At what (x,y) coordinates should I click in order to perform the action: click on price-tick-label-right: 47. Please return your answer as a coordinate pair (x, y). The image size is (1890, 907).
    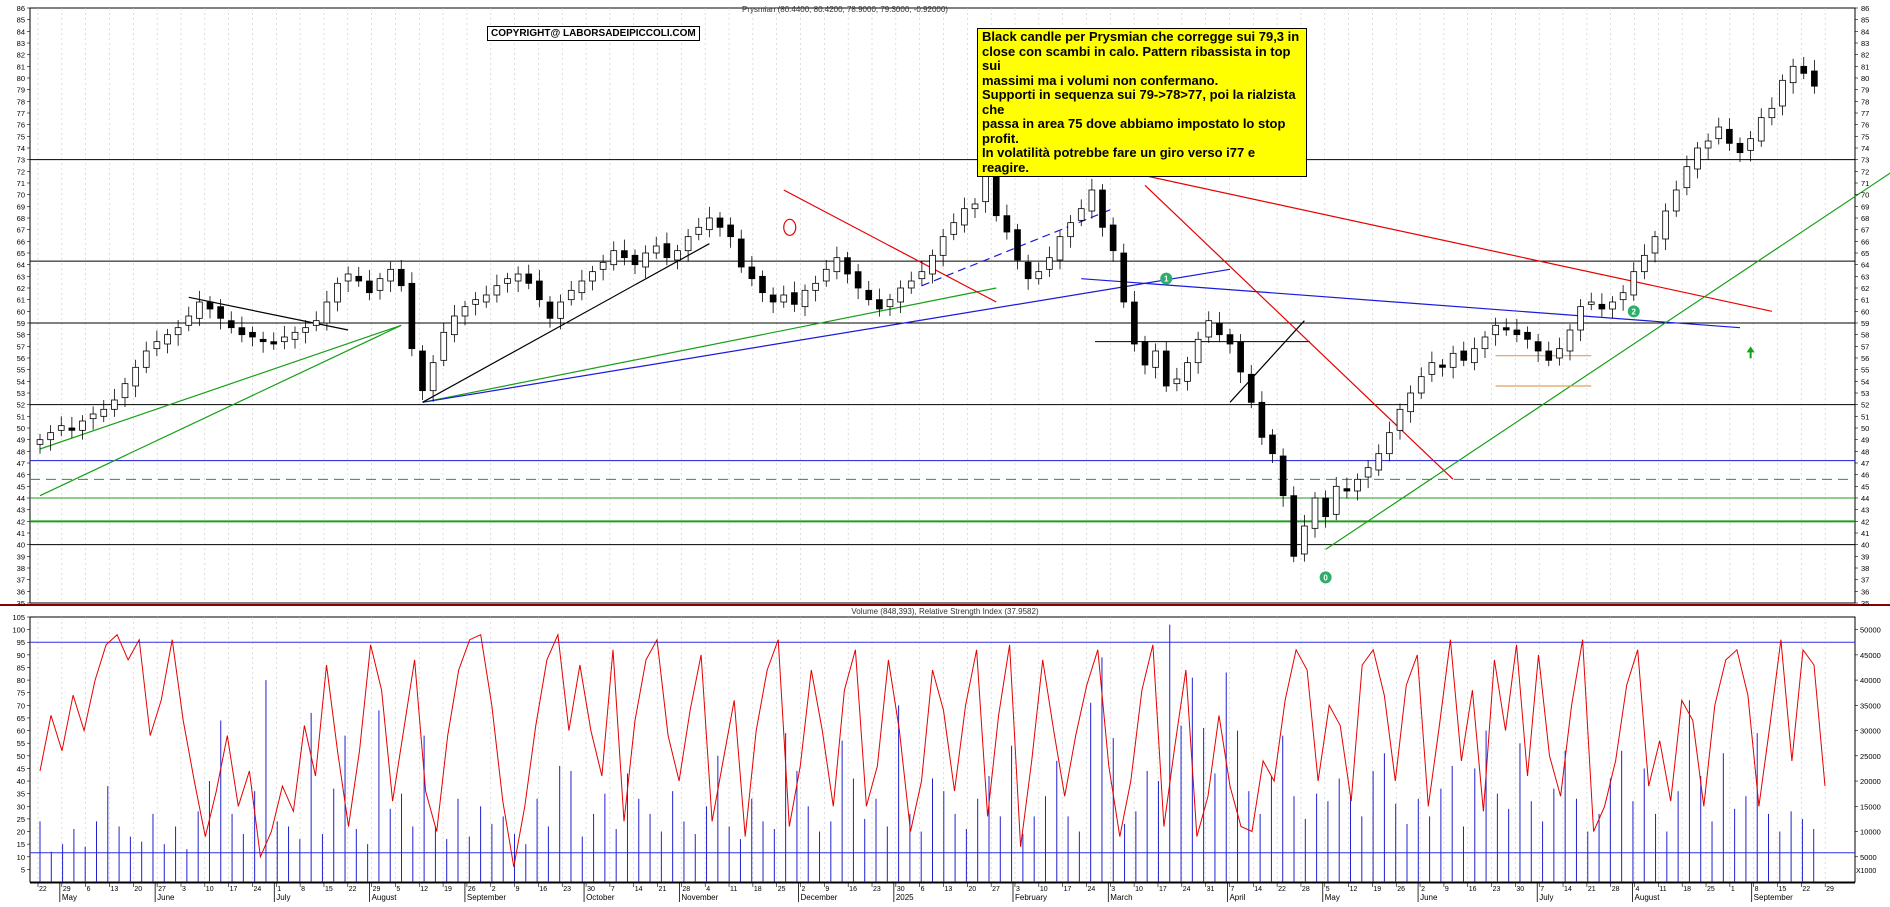
    Looking at the image, I should click on (1865, 463).